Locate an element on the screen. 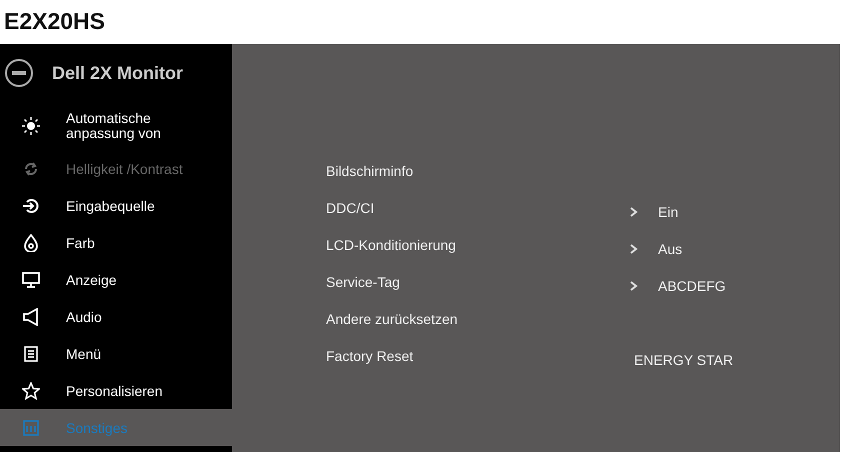  menu-title: Dell 2X Monitor is located at coordinates (118, 73).